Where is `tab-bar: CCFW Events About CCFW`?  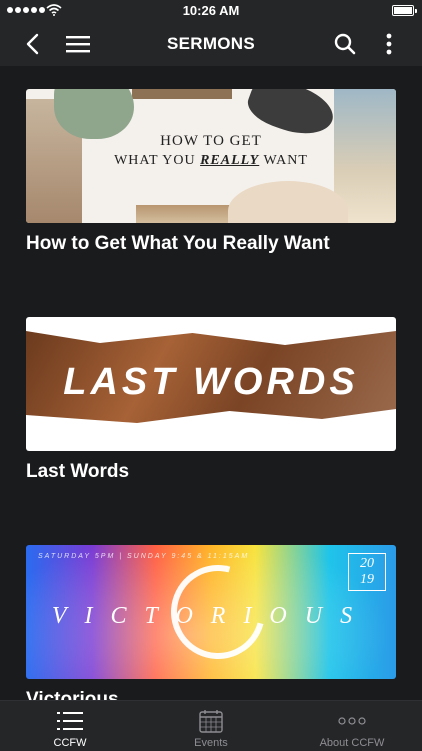
tab-bar: CCFW Events About CCFW is located at coordinates (211, 725).